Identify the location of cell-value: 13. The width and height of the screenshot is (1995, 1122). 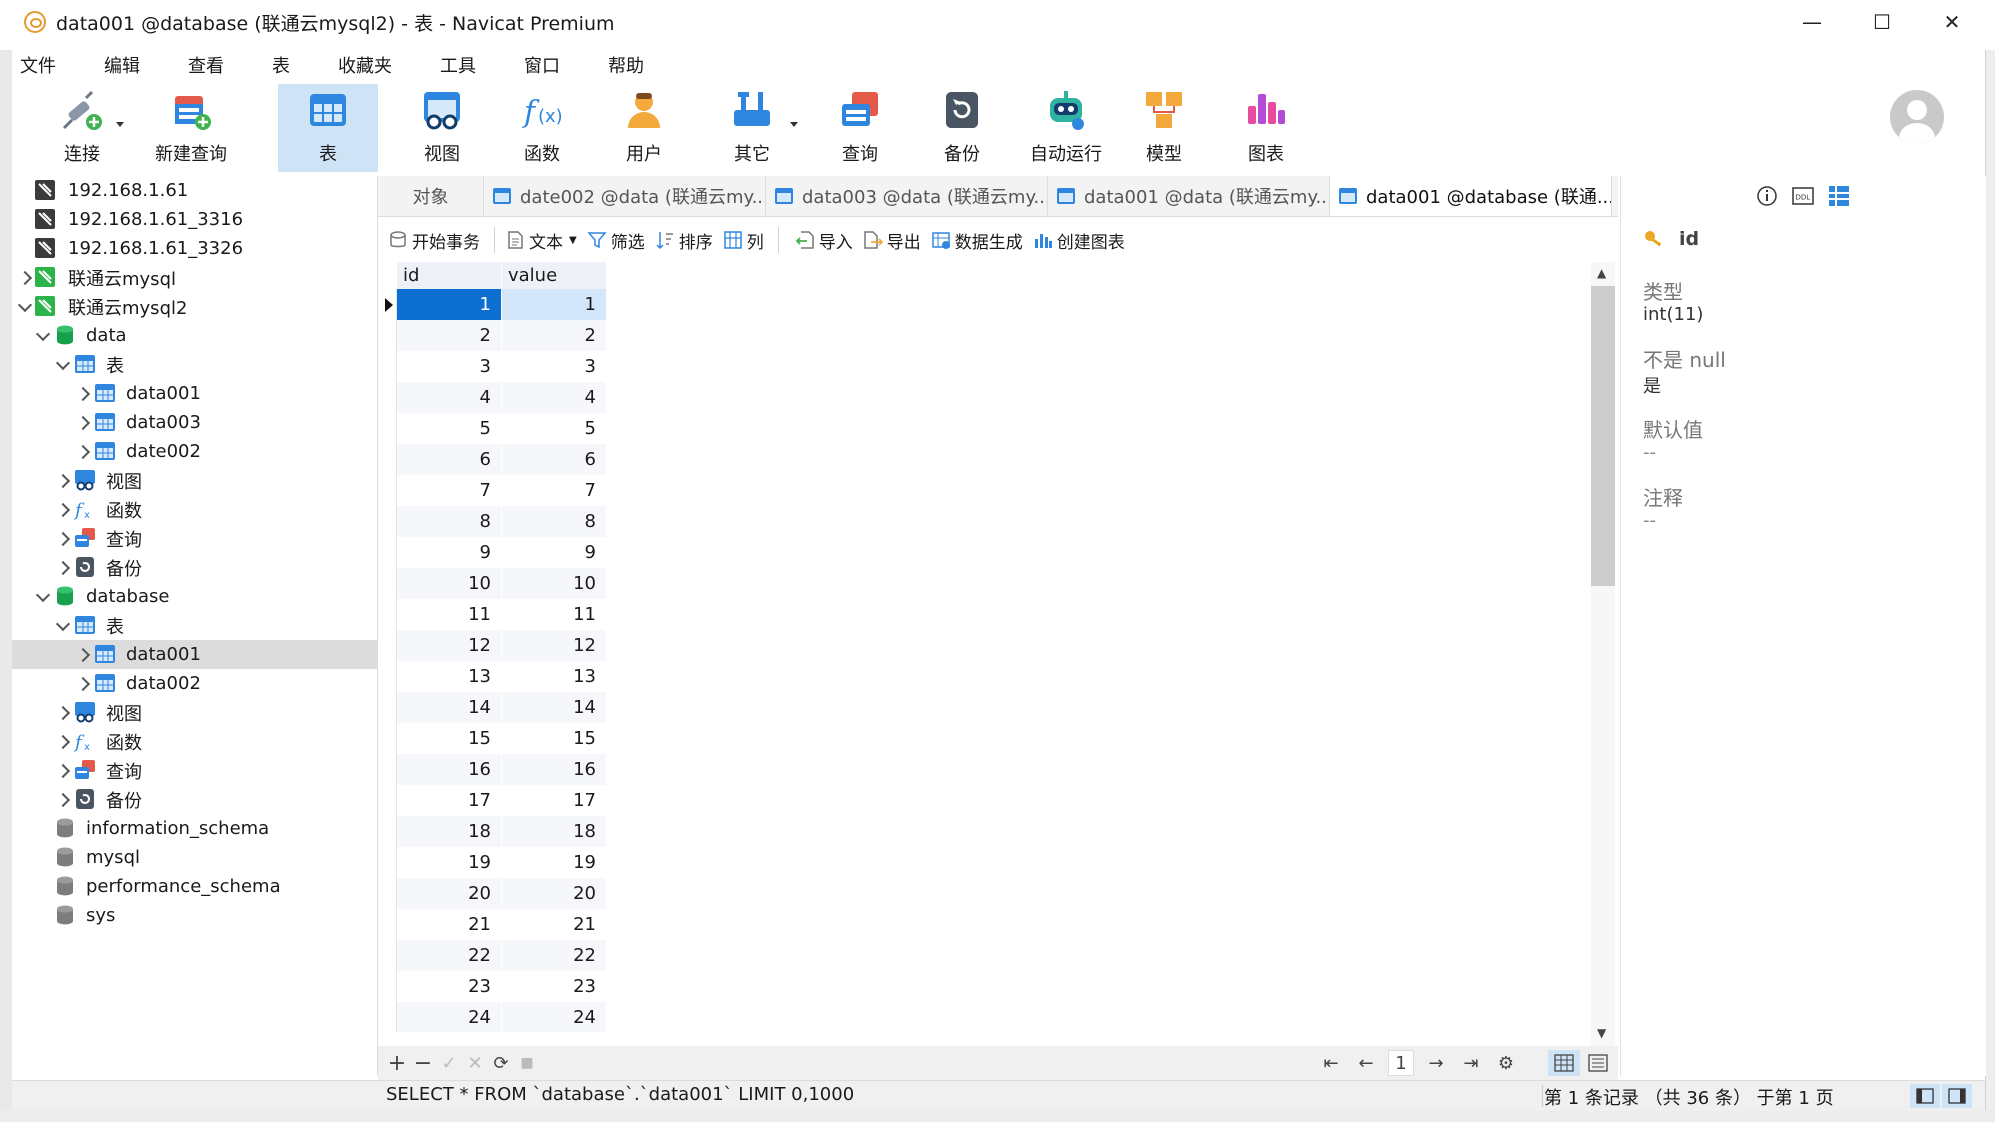
(554, 676).